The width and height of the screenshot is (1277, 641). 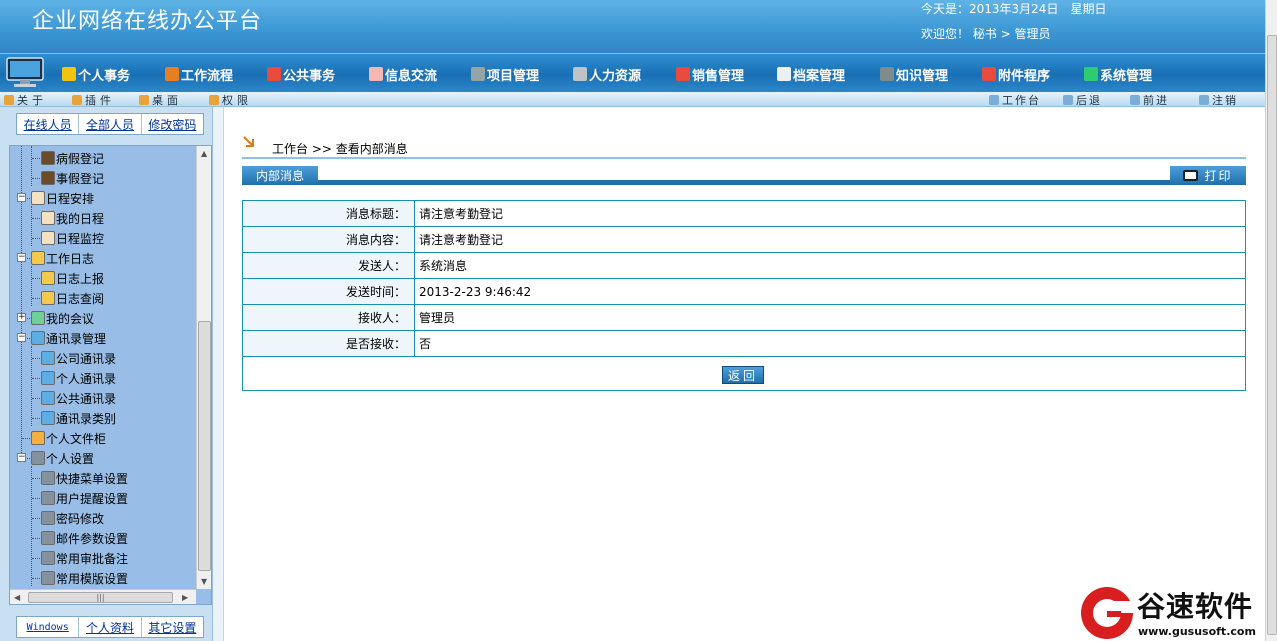 What do you see at coordinates (72, 218) in the screenshot?
I see `tree-item: 我的日程` at bounding box center [72, 218].